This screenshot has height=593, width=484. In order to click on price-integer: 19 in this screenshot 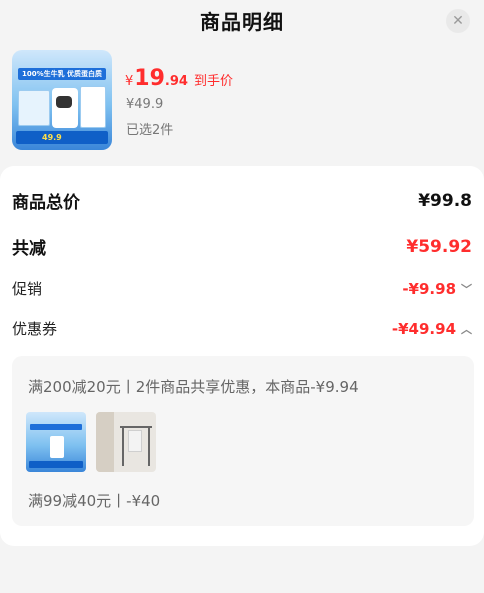, I will do `click(149, 78)`.